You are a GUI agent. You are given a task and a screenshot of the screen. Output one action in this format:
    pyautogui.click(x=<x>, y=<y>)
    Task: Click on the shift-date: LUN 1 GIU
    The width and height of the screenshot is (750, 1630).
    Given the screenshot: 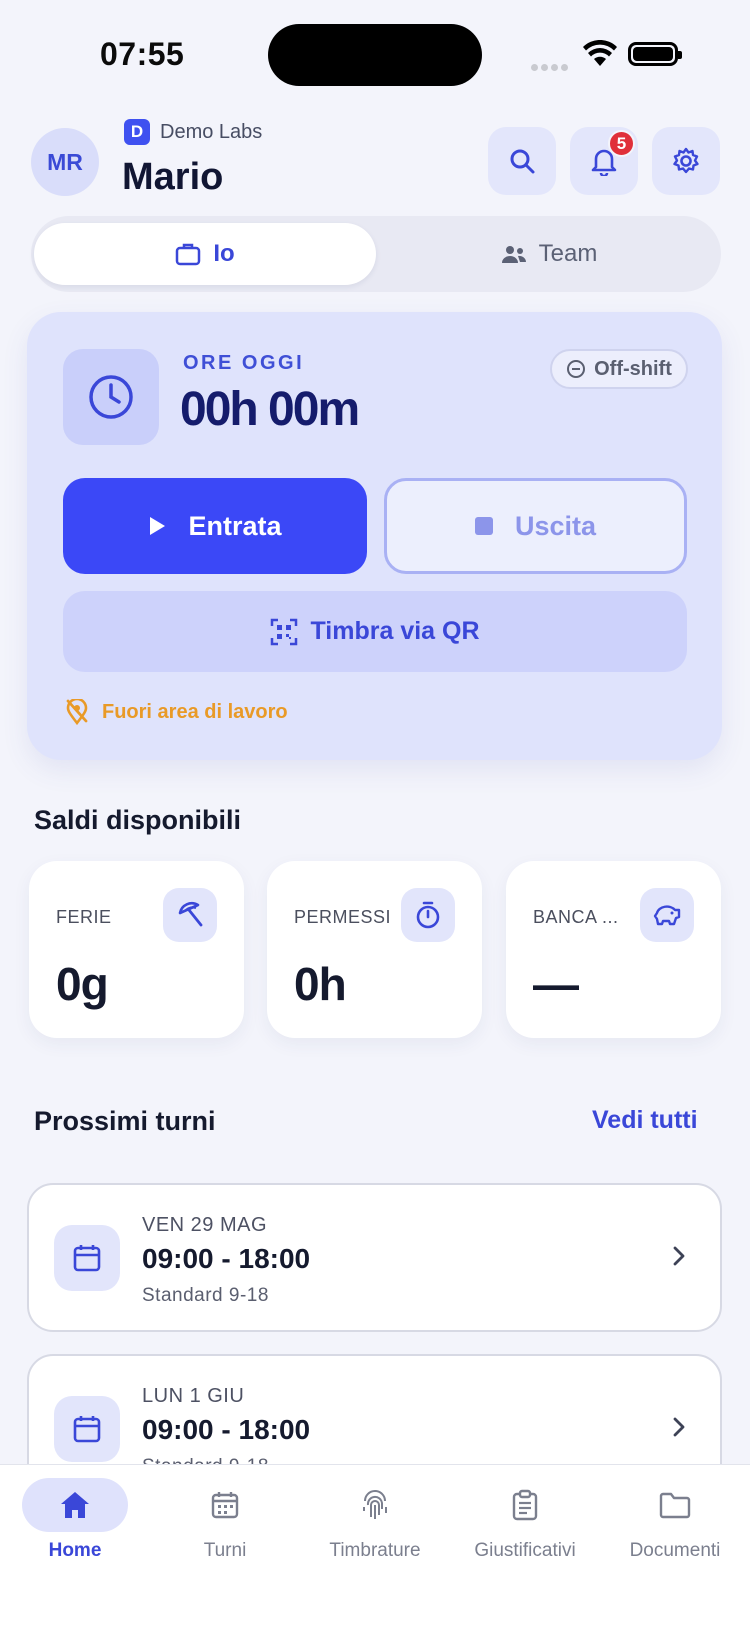 What is the action you would take?
    pyautogui.click(x=193, y=1396)
    